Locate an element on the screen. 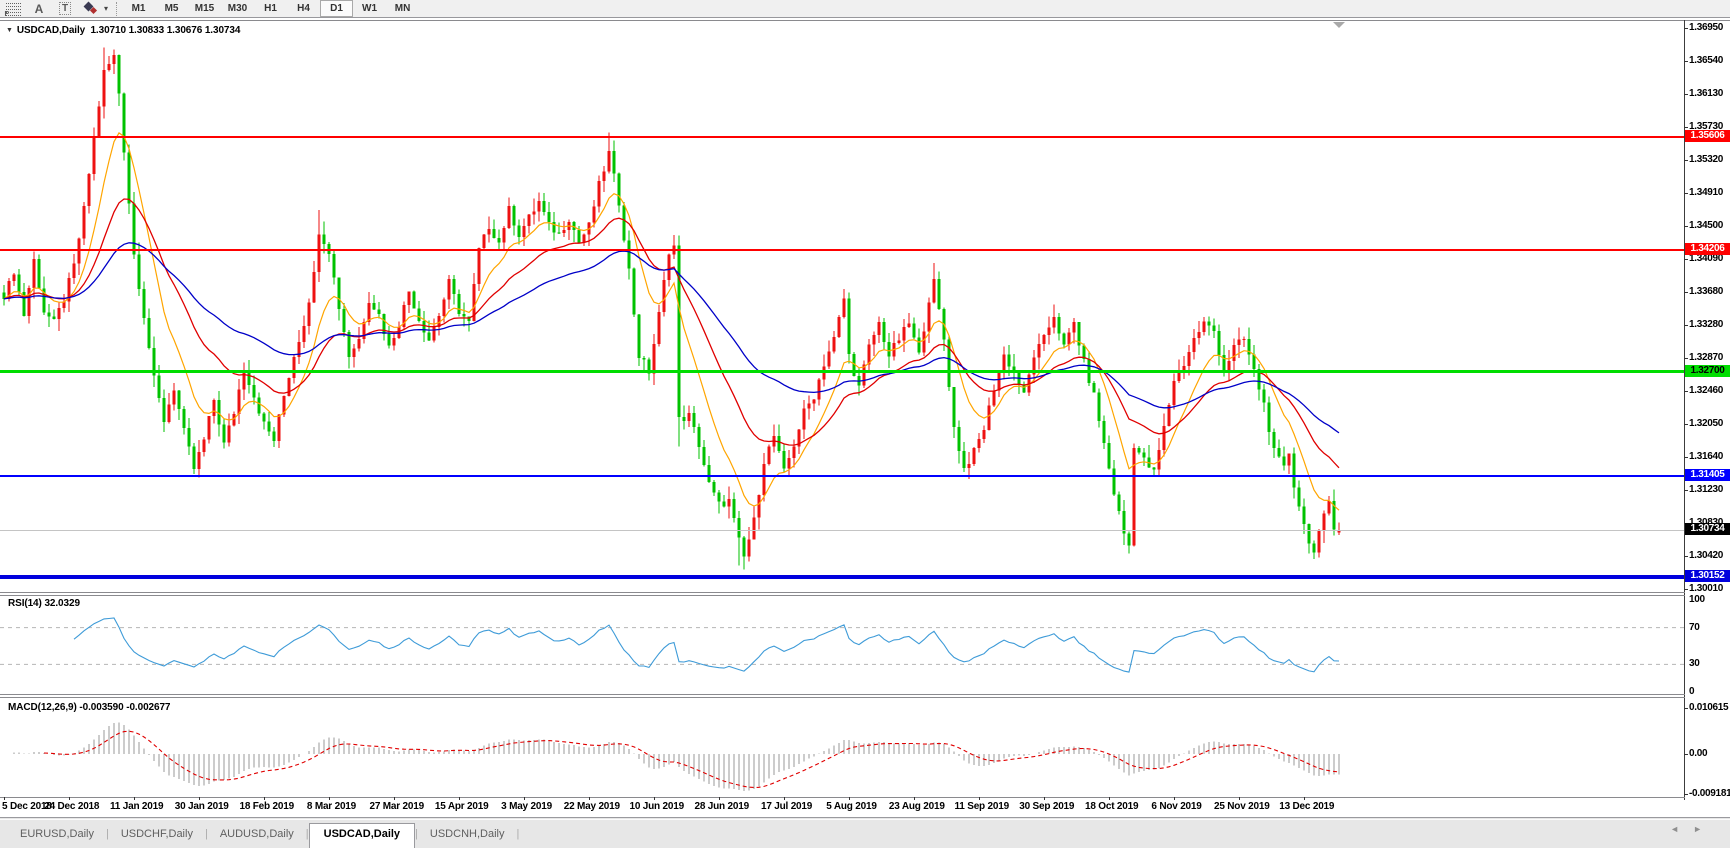  price-tick-label: 1.30420 is located at coordinates (1706, 555).